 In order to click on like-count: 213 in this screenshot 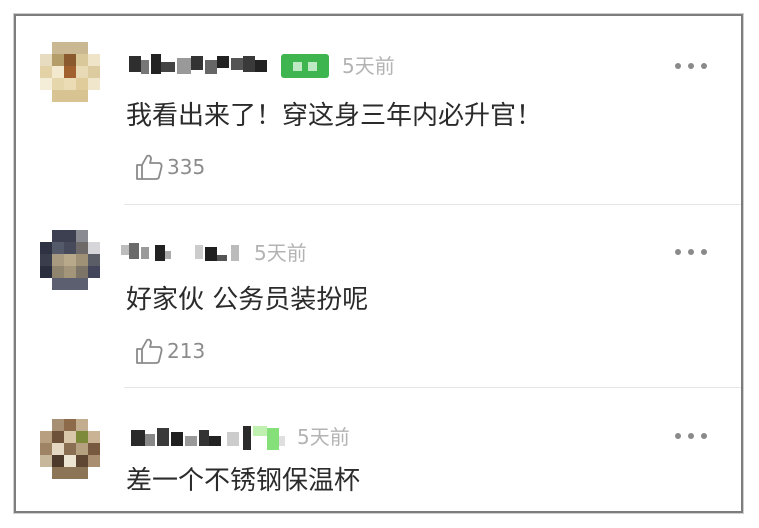, I will do `click(186, 351)`.